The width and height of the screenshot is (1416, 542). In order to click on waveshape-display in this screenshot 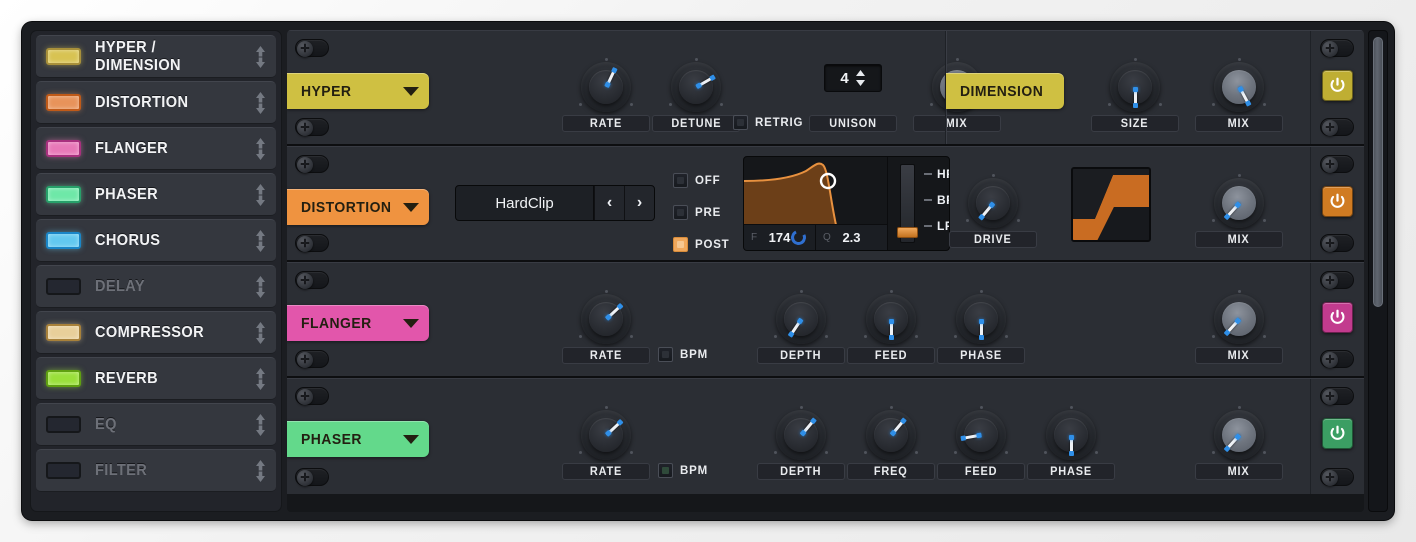, I will do `click(1111, 204)`.